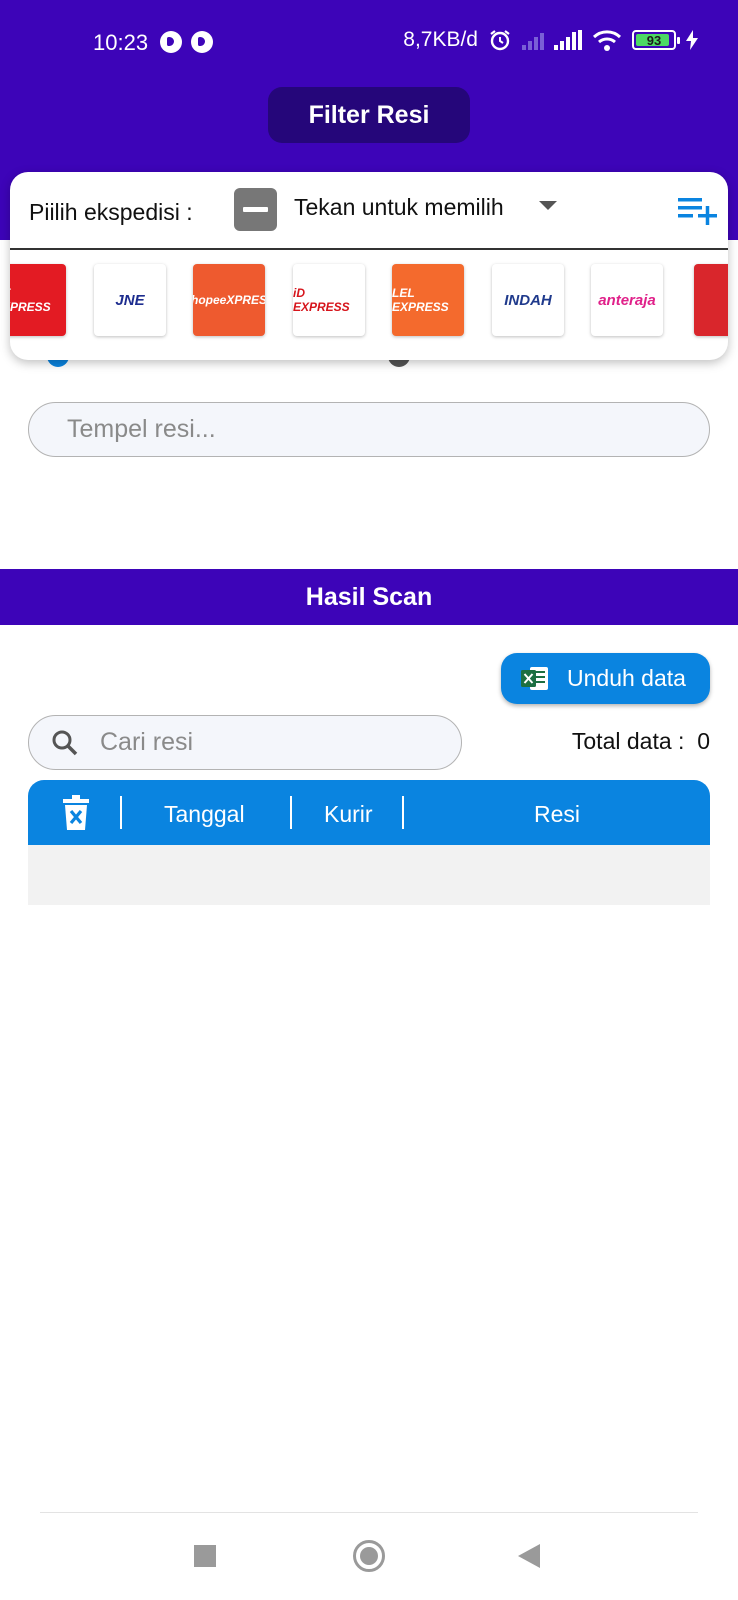 The image size is (738, 1600). What do you see at coordinates (204, 814) in the screenshot?
I see `column-header-tanggal: Tanggal` at bounding box center [204, 814].